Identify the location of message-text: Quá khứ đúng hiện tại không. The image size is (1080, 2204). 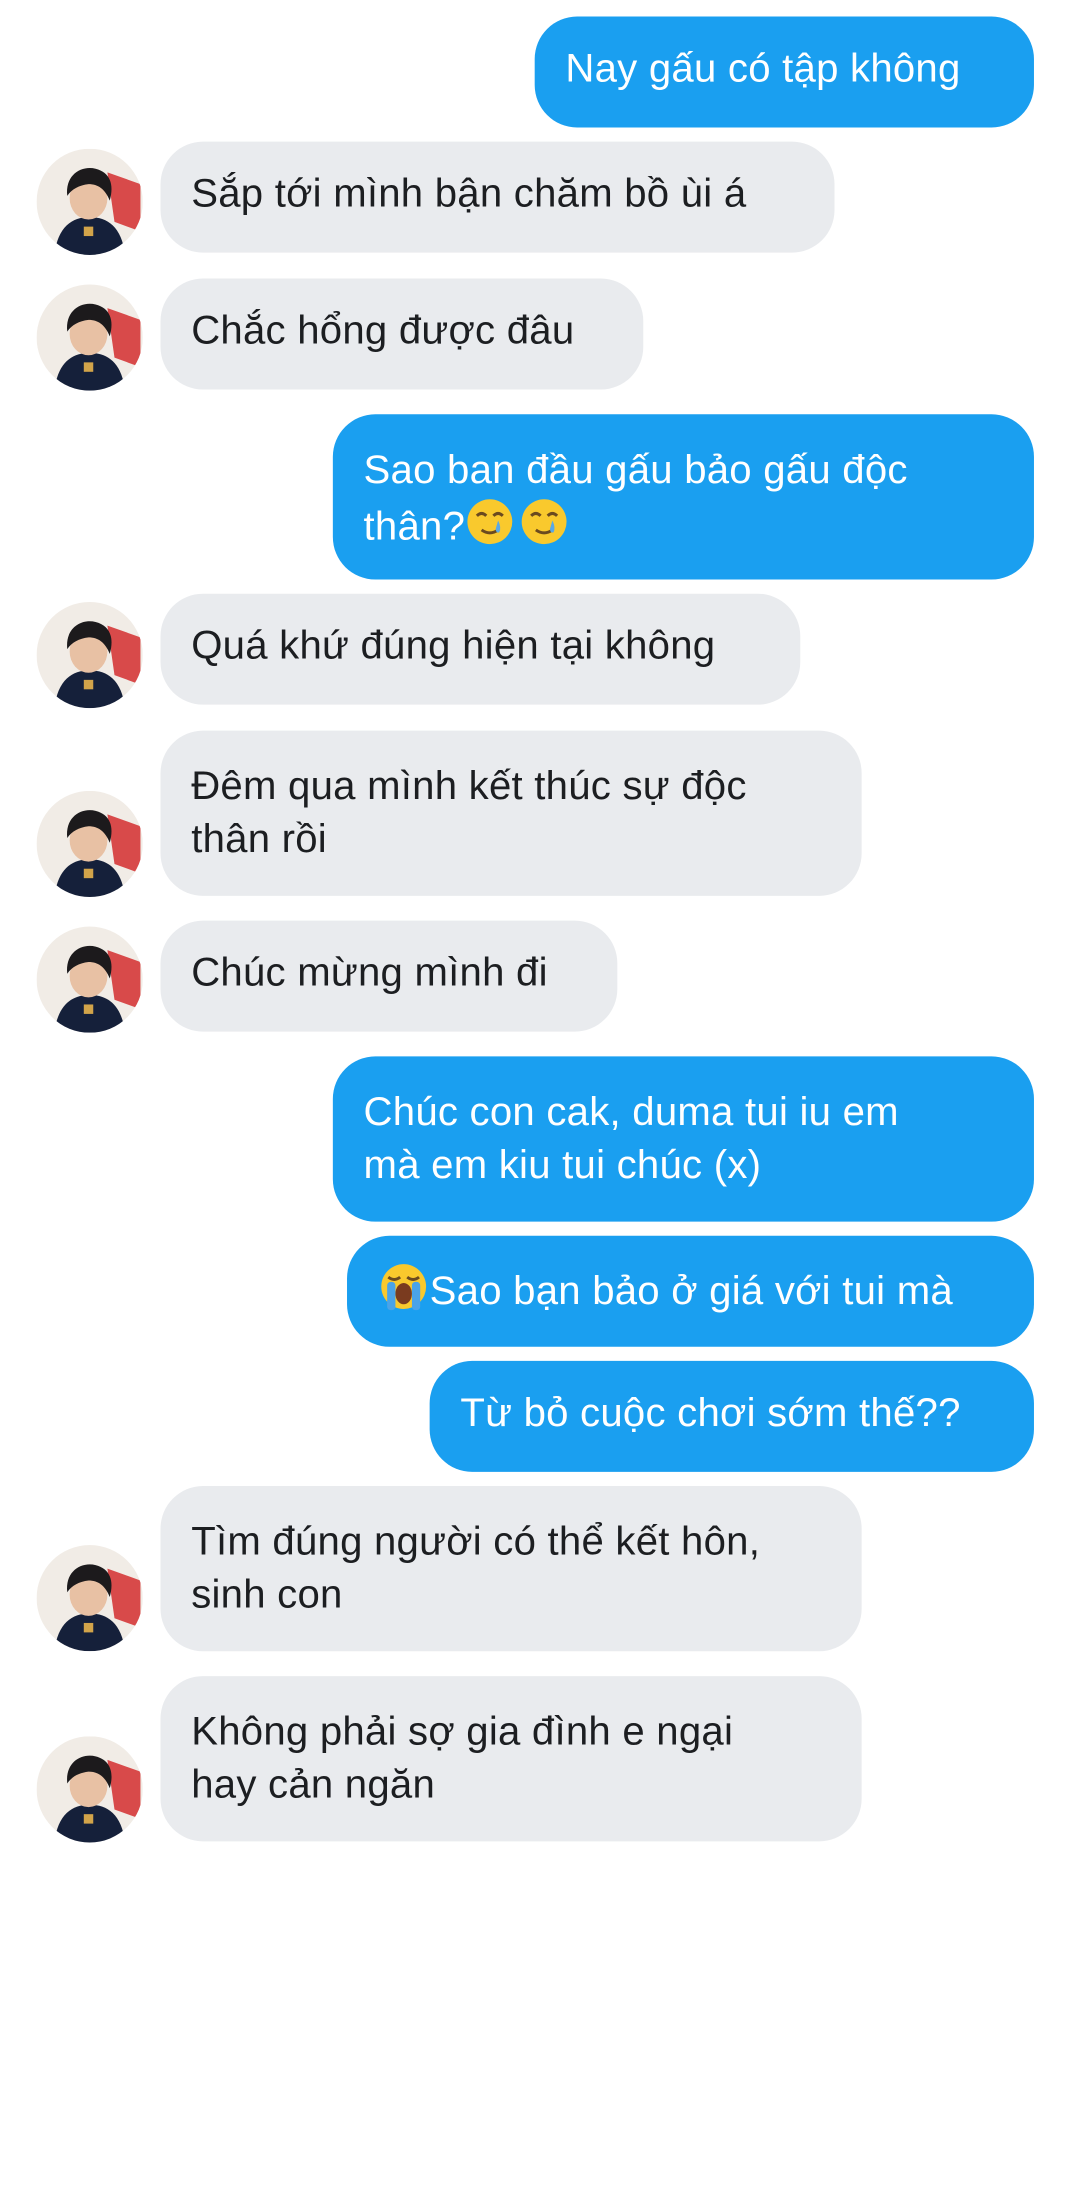
(453, 646).